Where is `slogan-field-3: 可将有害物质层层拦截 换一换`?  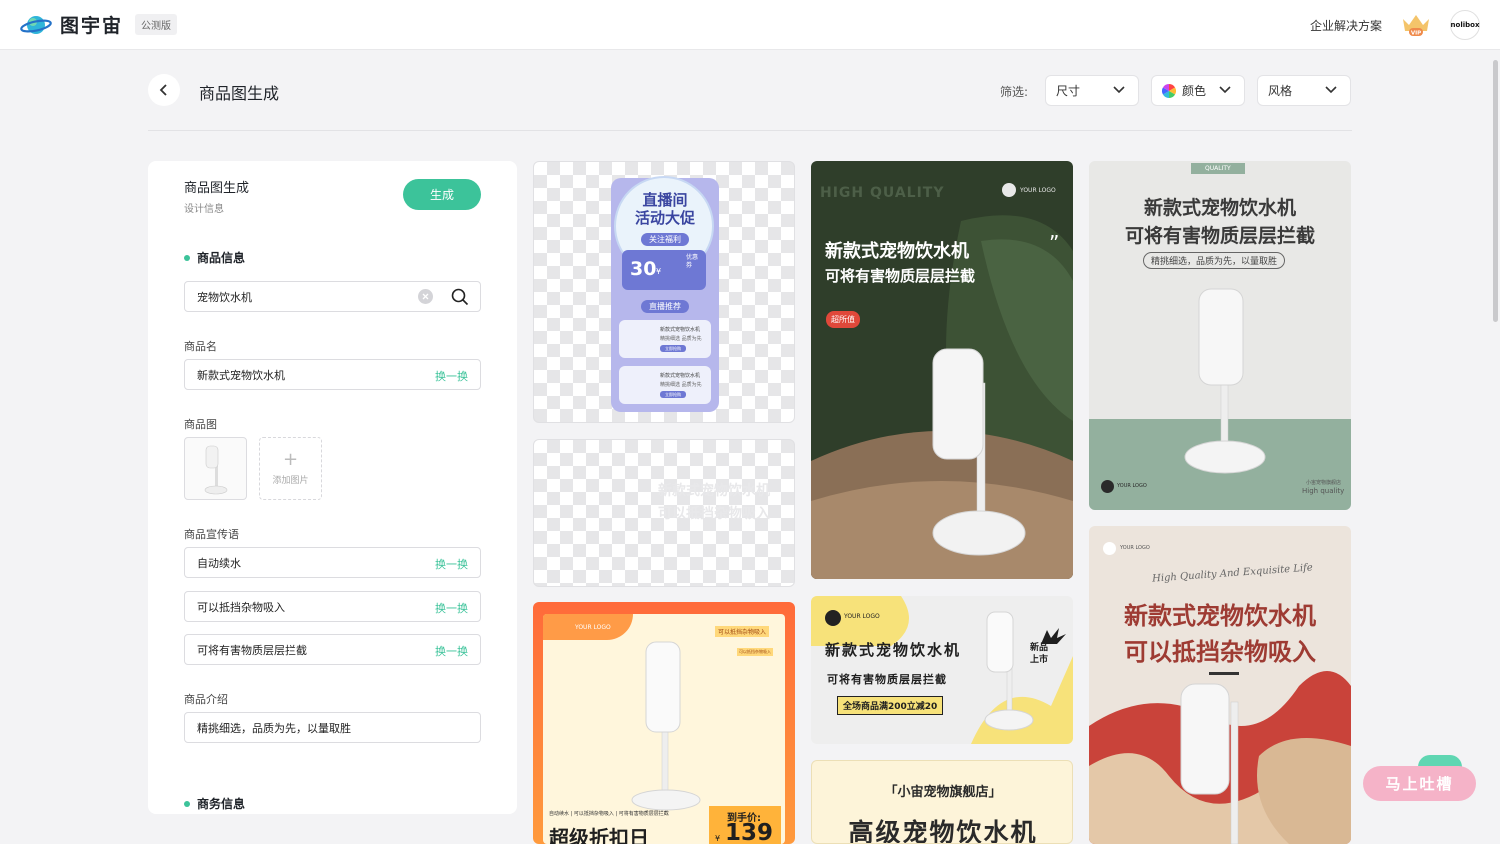 slogan-field-3: 可将有害物质层层拦截 换一换 is located at coordinates (332, 649).